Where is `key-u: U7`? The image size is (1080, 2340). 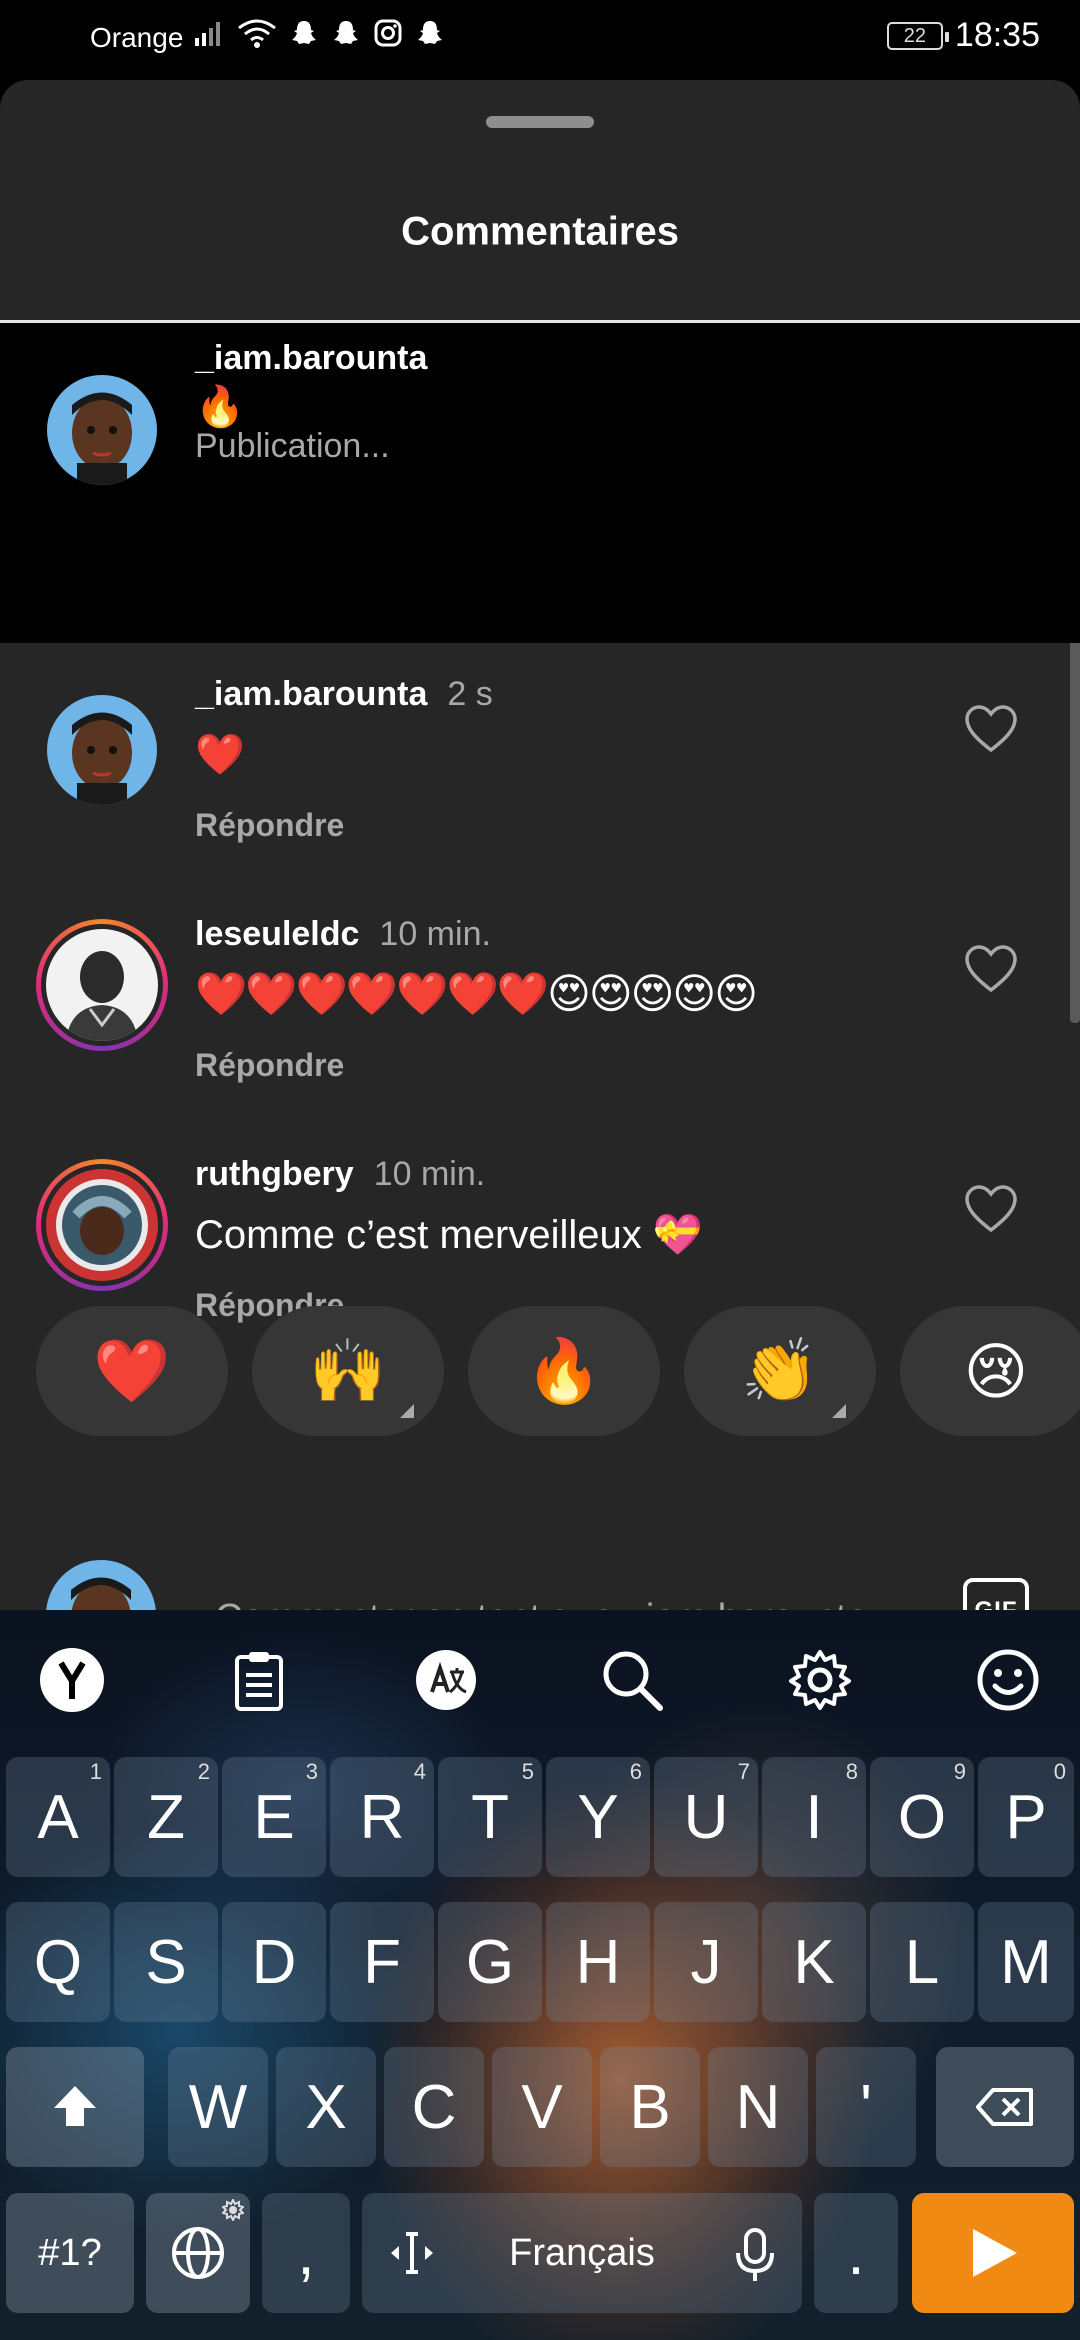
key-u: U7 is located at coordinates (706, 1817).